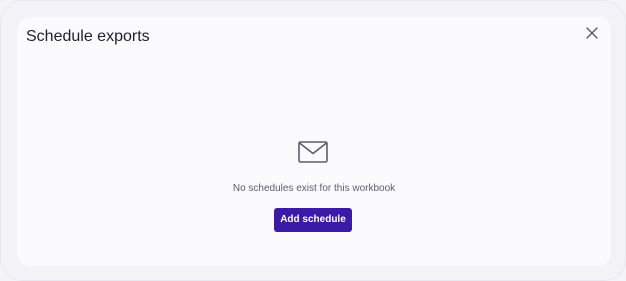  I want to click on close-button, so click(592, 33).